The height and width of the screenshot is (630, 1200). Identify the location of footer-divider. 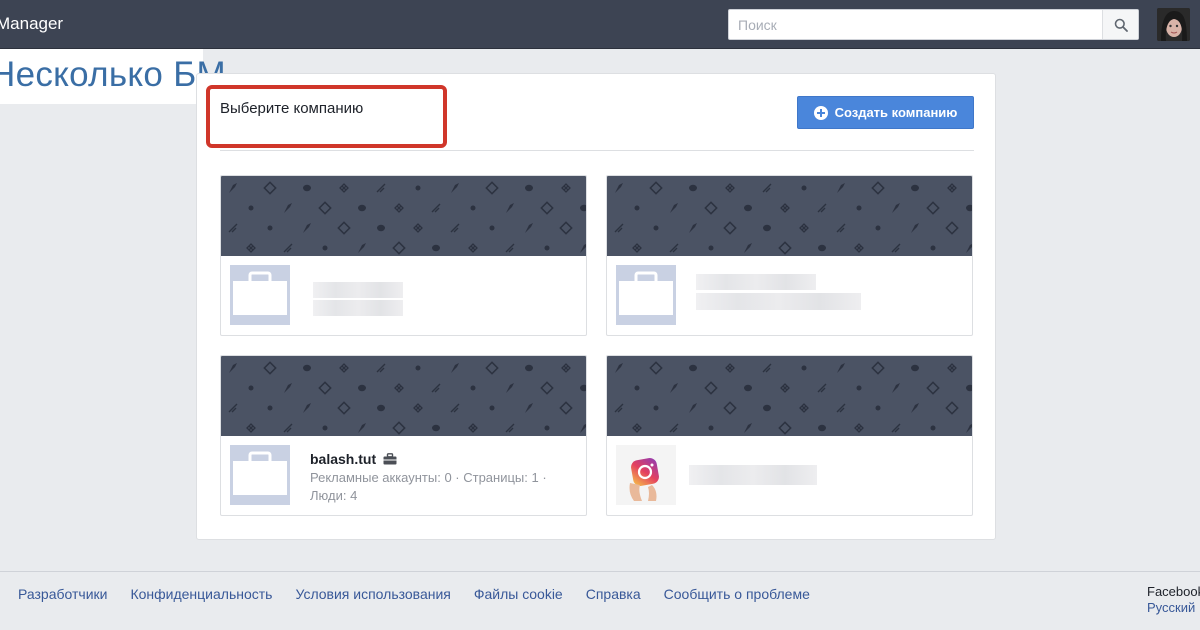
(600, 571).